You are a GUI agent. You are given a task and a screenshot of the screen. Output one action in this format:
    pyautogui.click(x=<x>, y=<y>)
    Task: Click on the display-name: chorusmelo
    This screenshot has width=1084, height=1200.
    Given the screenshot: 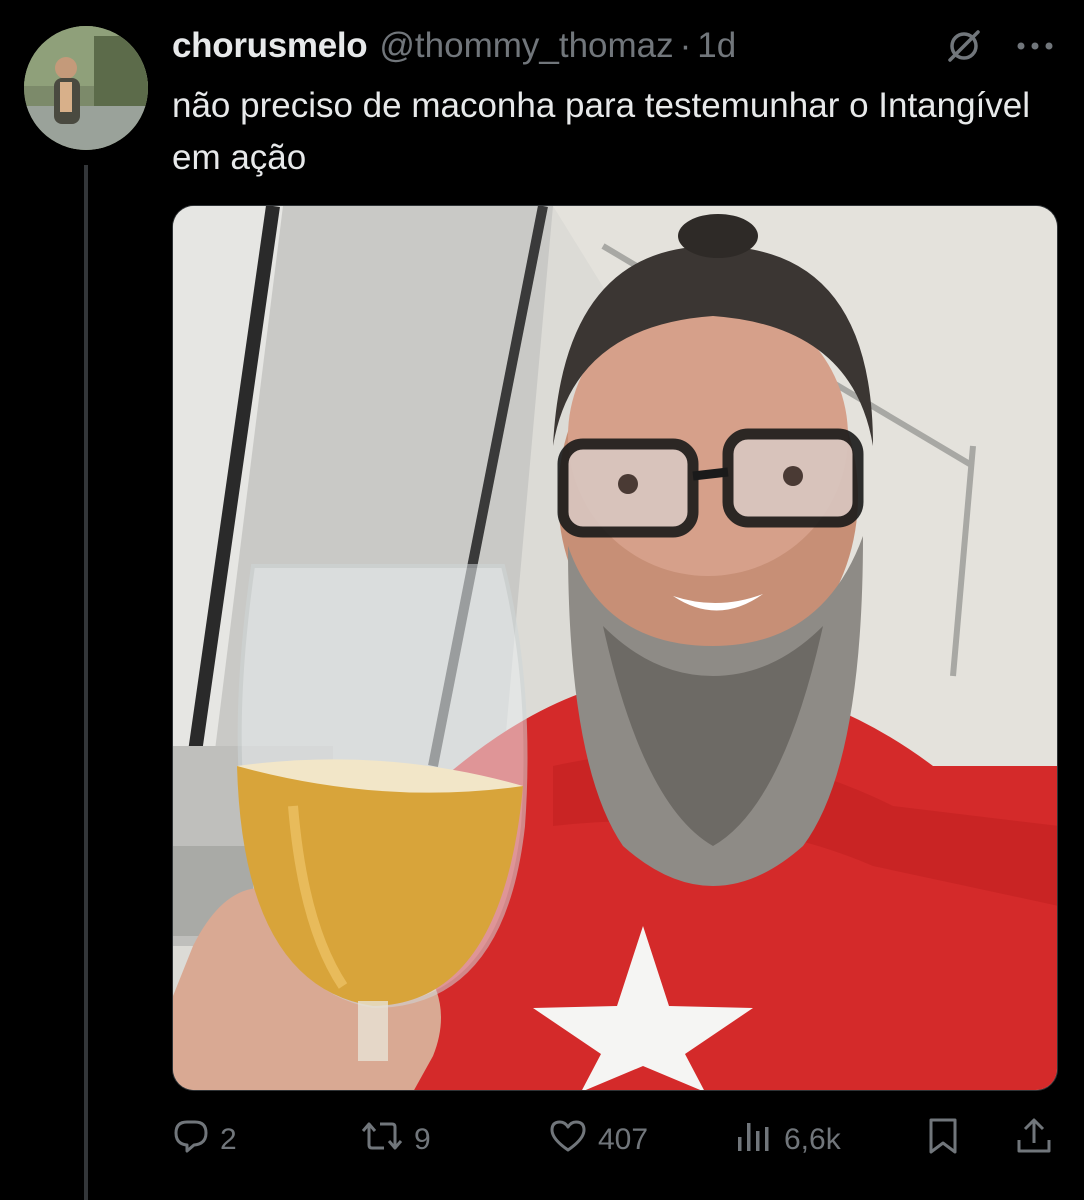 What is the action you would take?
    pyautogui.click(x=270, y=46)
    